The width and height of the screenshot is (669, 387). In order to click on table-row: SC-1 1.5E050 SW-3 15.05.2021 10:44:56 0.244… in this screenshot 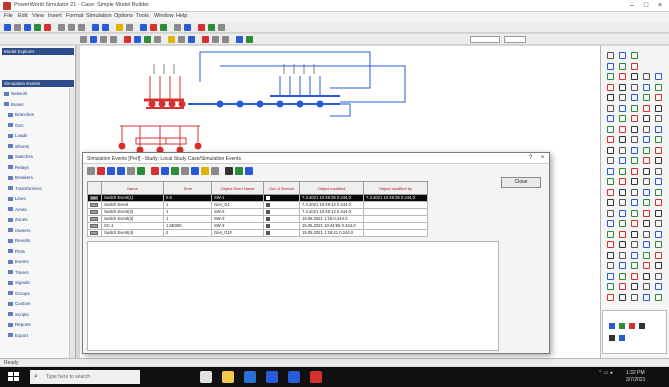, I will do `click(257, 226)`.